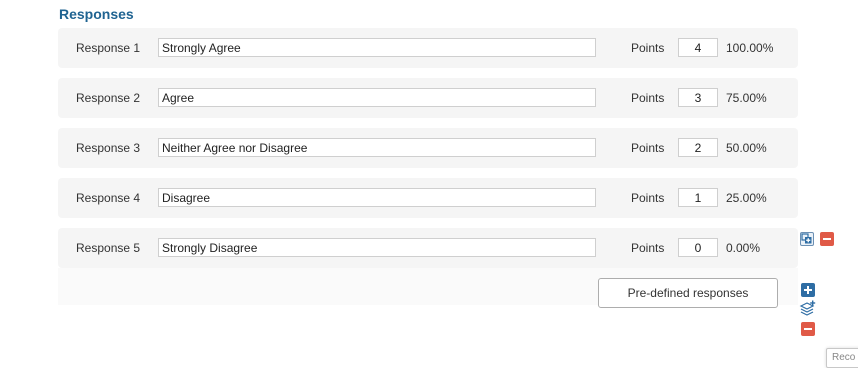 The width and height of the screenshot is (858, 368). I want to click on response-label: Response 4, so click(108, 198).